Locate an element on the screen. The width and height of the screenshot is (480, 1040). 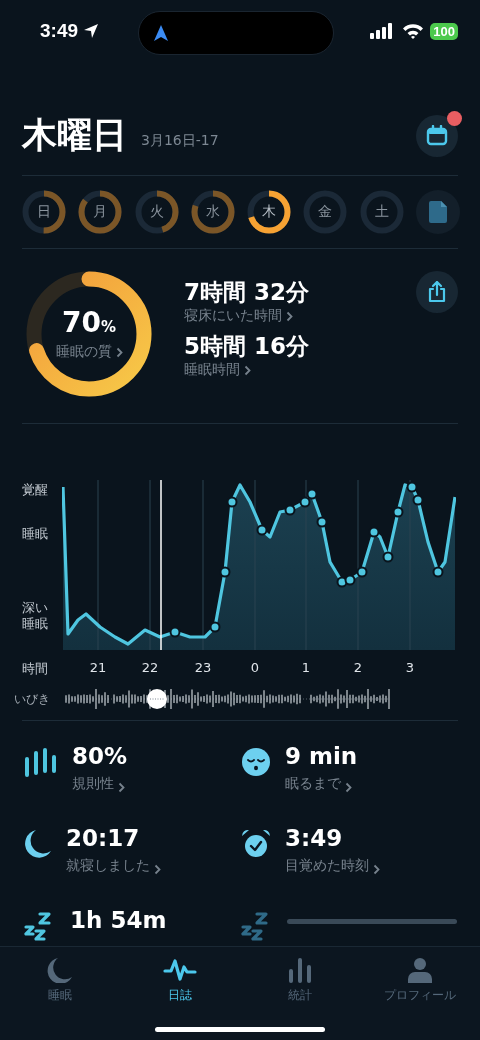
tab-button: 睡眠 is located at coordinates (60, 980).